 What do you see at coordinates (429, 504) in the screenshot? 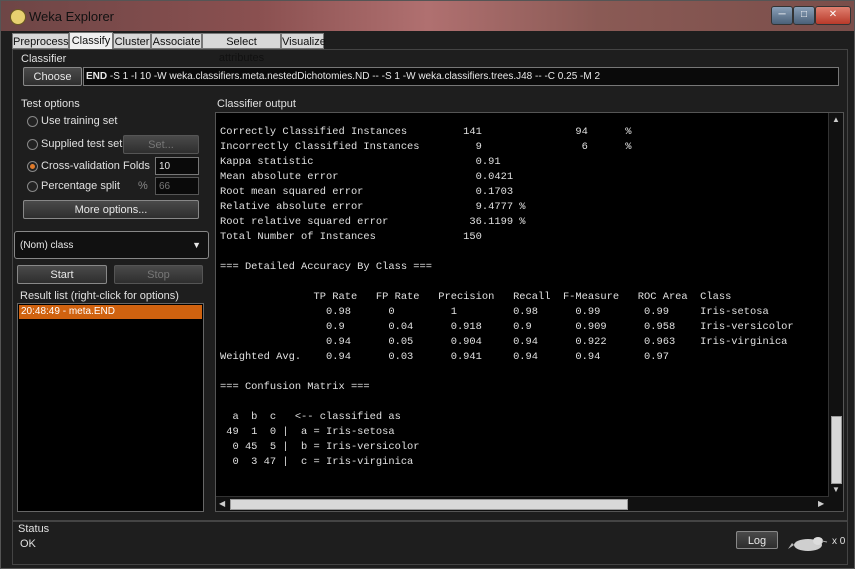
I see `horizontal-scroll-thumb` at bounding box center [429, 504].